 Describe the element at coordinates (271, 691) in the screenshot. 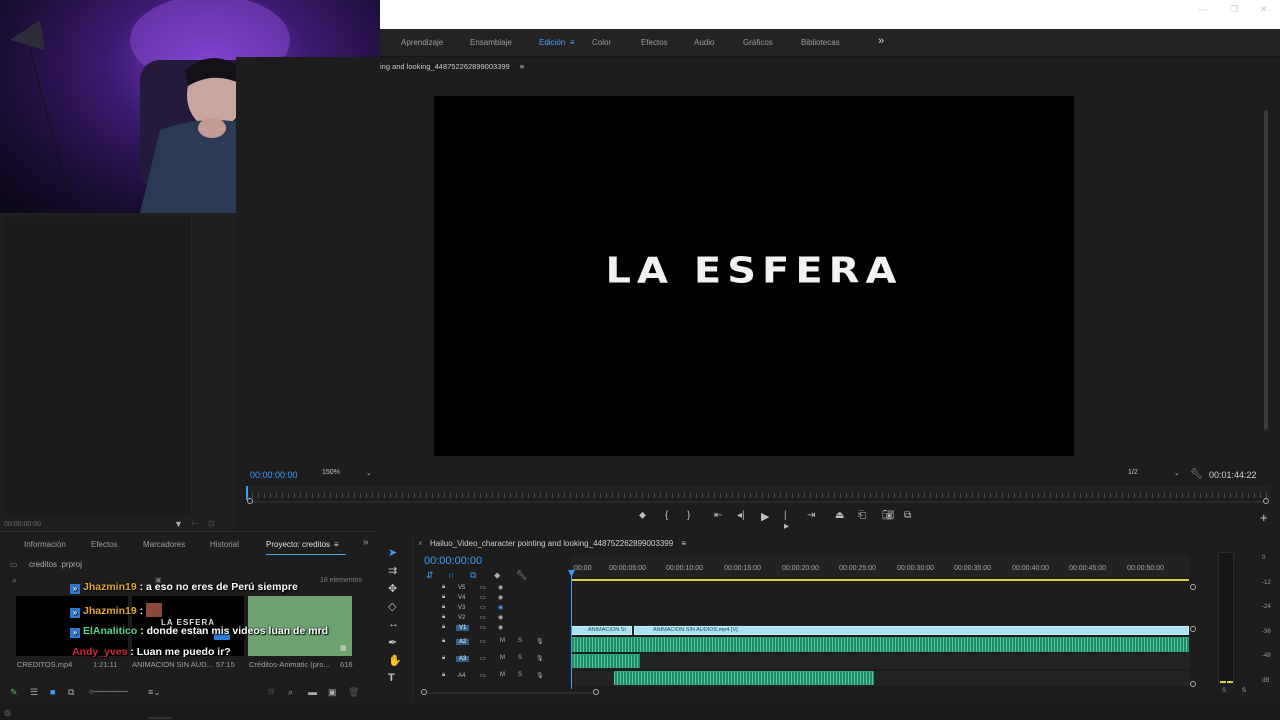

I see `automate-icon: ⊟` at that location.